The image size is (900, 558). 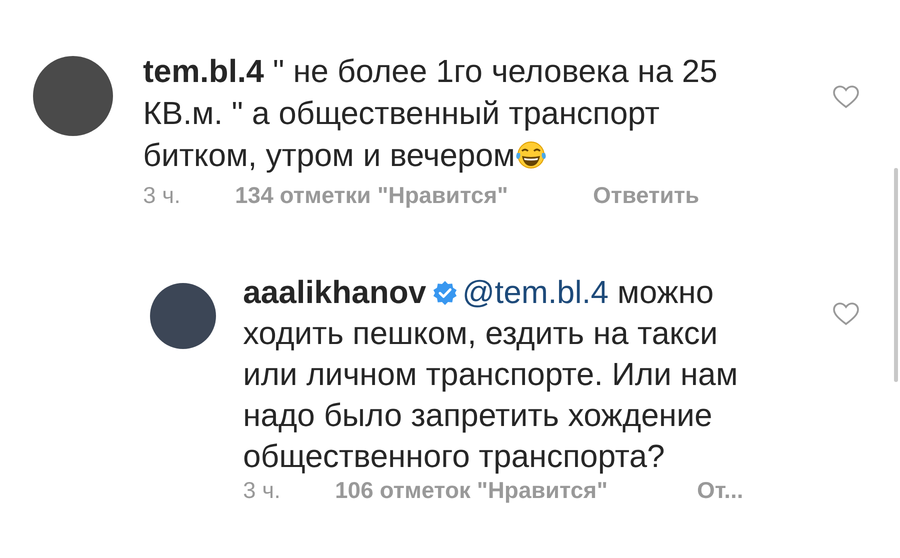 What do you see at coordinates (334, 292) in the screenshot?
I see `username-link: aaalikhanov` at bounding box center [334, 292].